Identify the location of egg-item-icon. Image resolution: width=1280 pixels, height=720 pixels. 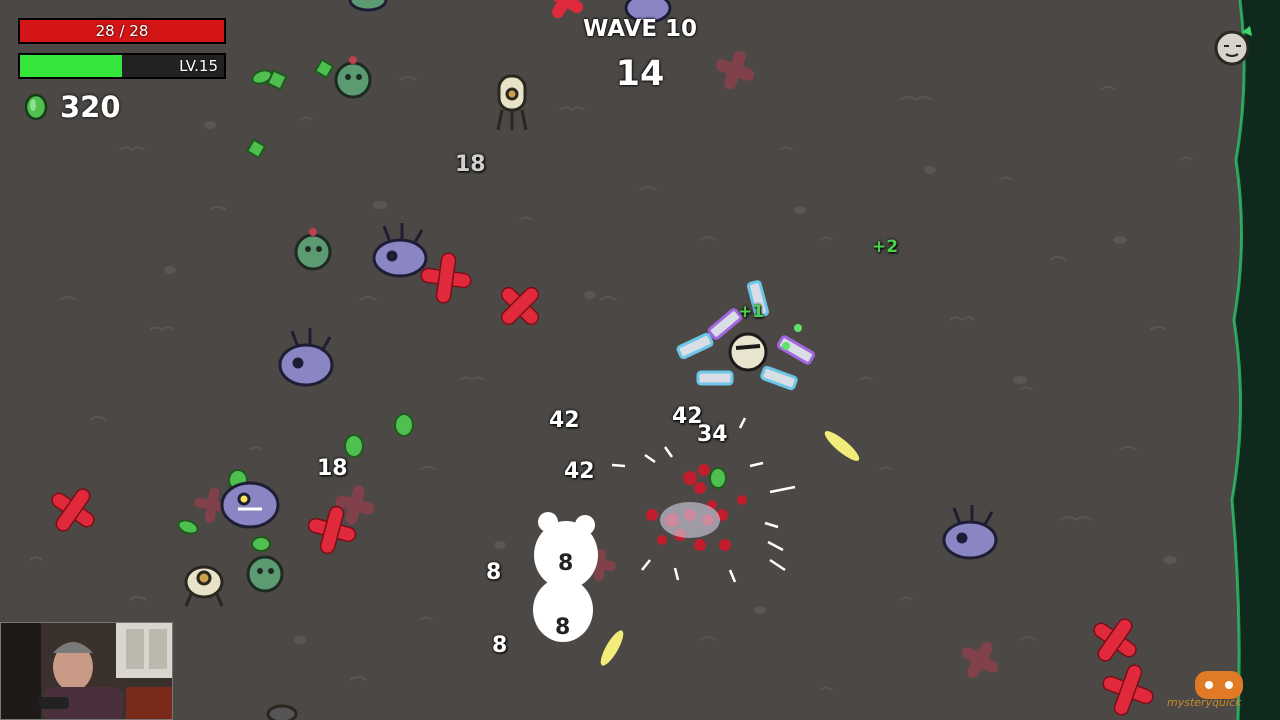
(1233, 46).